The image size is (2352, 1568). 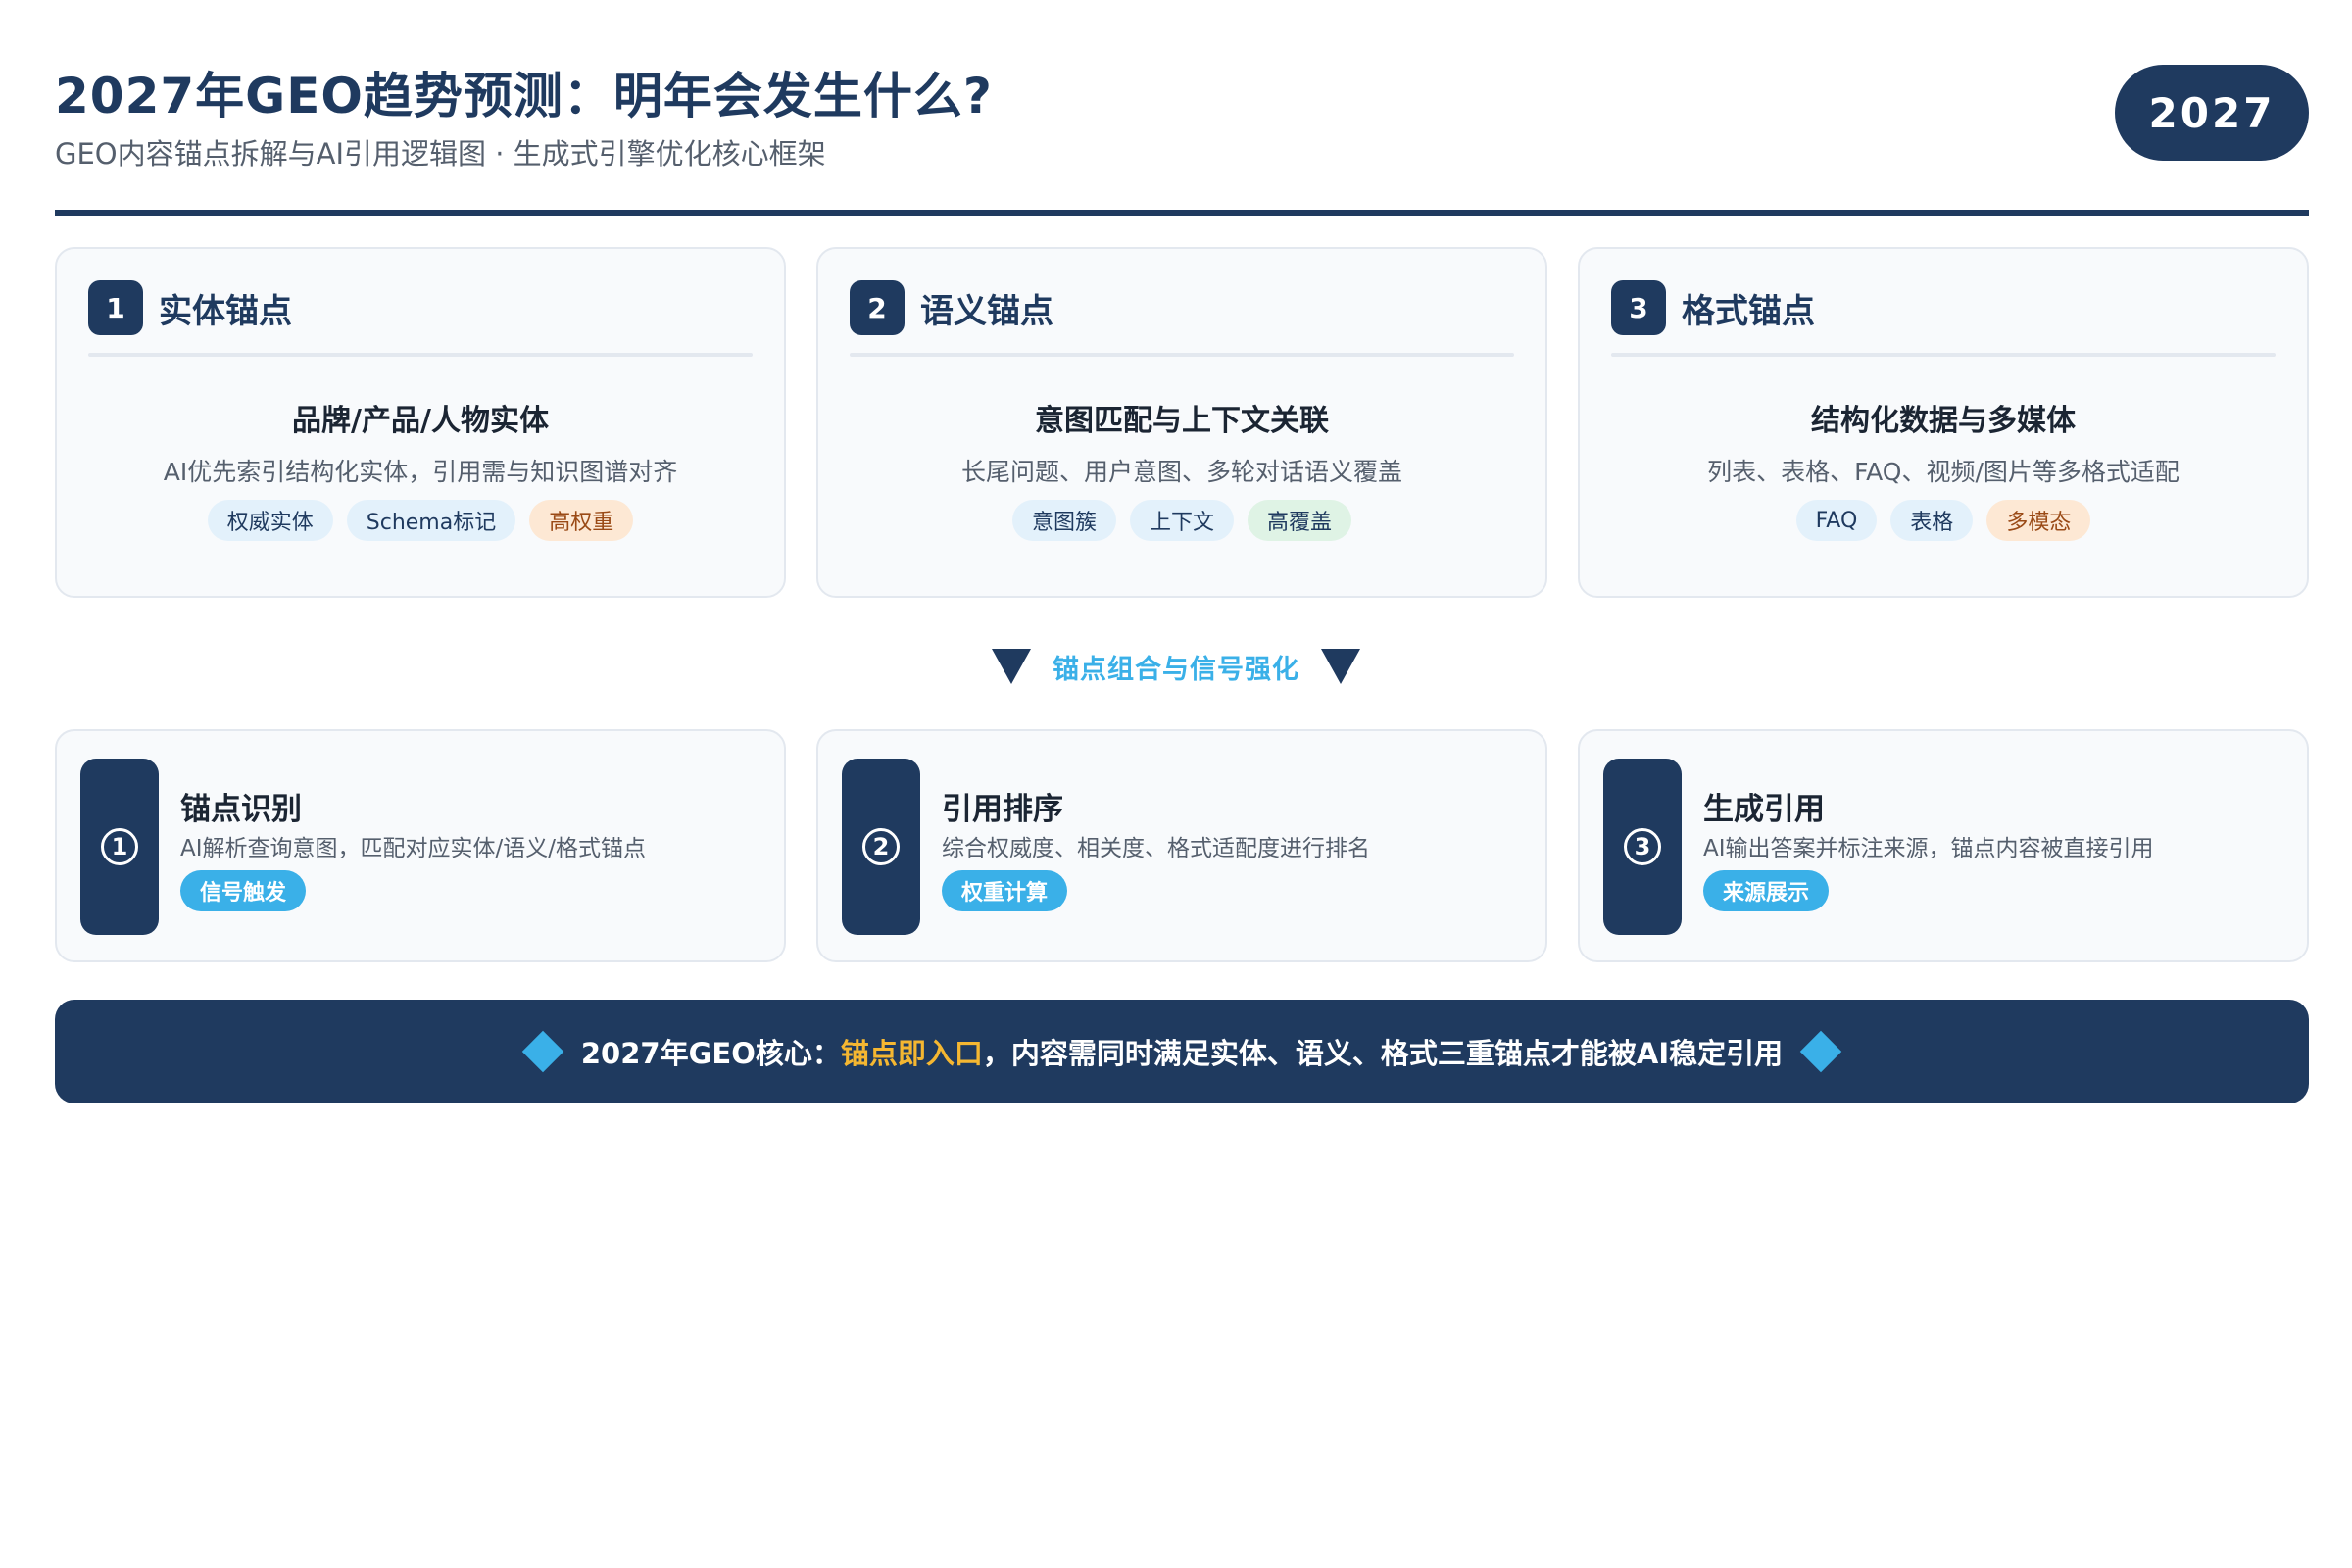 What do you see at coordinates (2212, 113) in the screenshot?
I see `year-badge: 2027` at bounding box center [2212, 113].